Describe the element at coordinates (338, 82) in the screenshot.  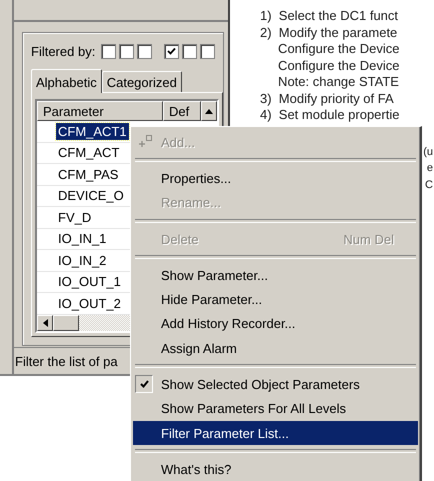
I see `instruction-line: Note: change STATE` at that location.